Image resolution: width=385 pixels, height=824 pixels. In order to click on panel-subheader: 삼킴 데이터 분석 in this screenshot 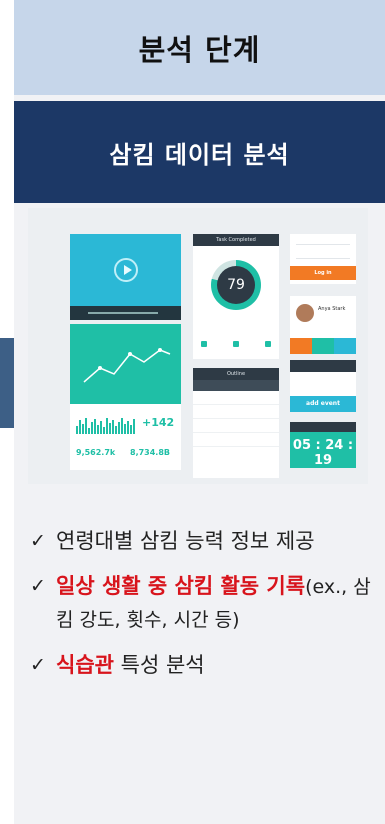, I will do `click(199, 152)`.